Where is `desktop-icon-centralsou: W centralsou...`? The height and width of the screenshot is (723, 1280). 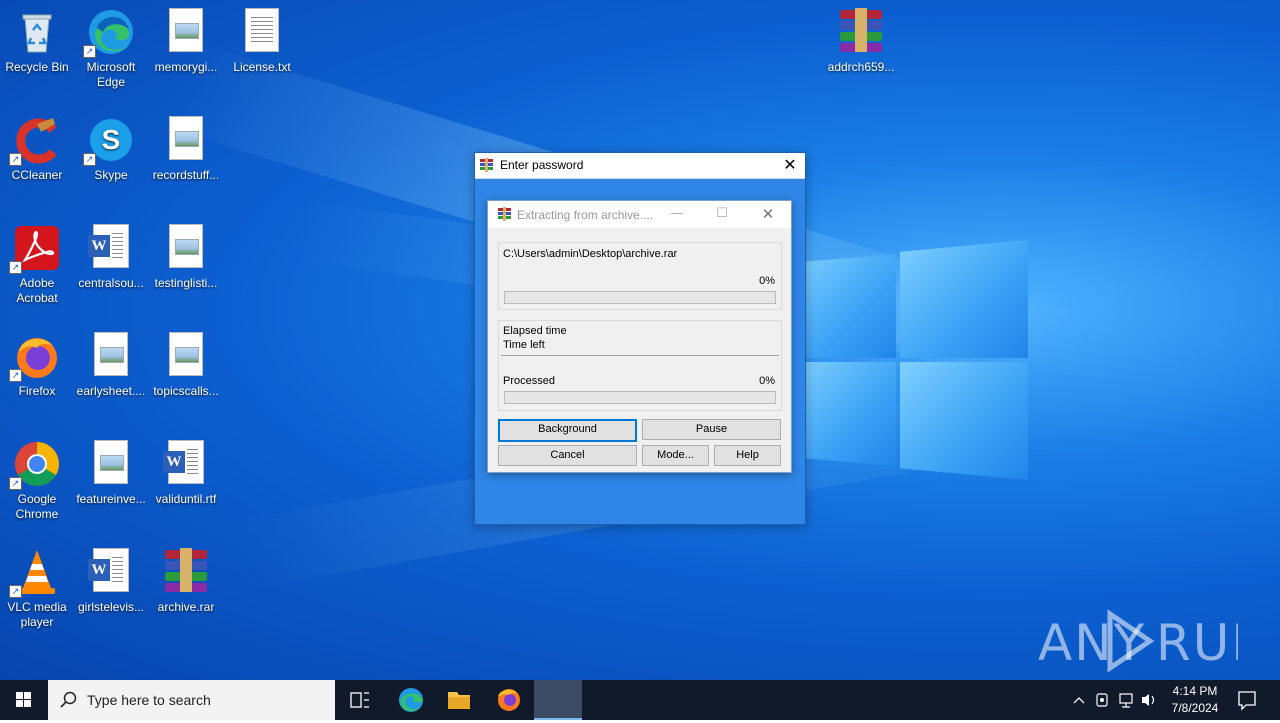 desktop-icon-centralsou: W centralsou... is located at coordinates (111, 254).